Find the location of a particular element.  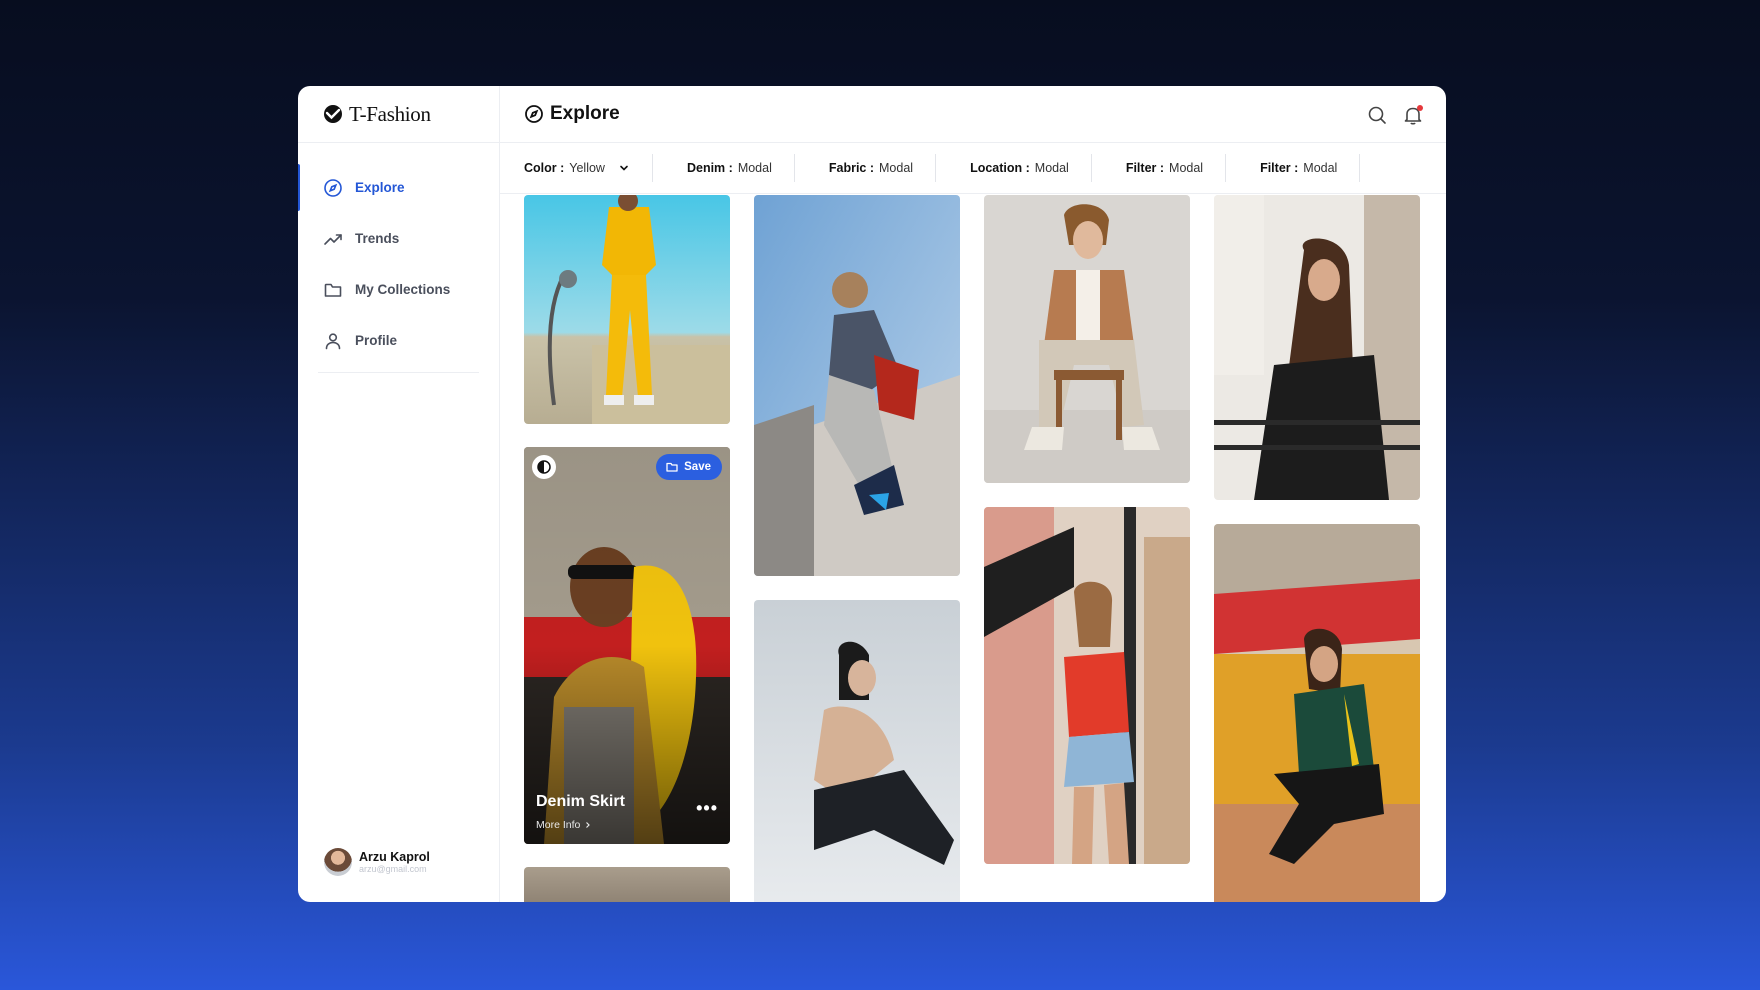

page-title-text: Explore is located at coordinates (585, 113).